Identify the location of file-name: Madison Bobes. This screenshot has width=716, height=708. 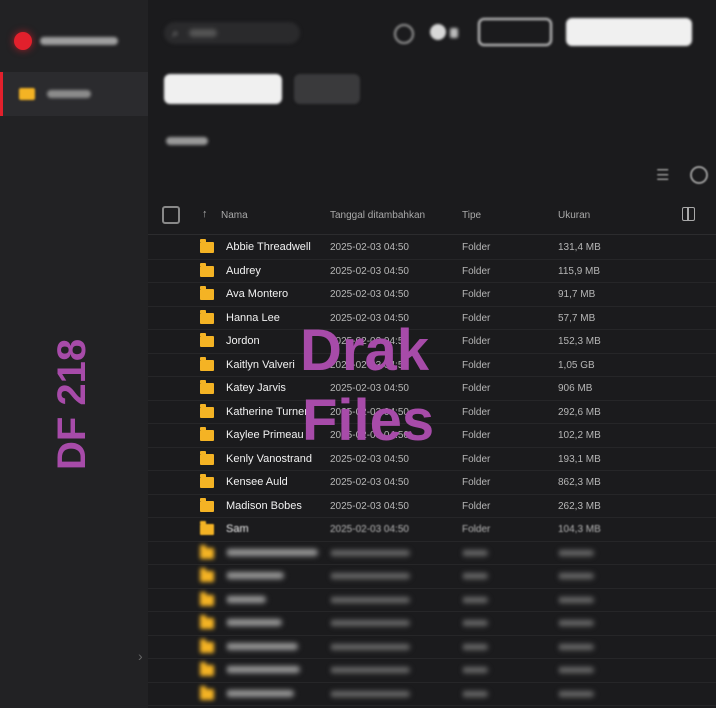
(264, 505).